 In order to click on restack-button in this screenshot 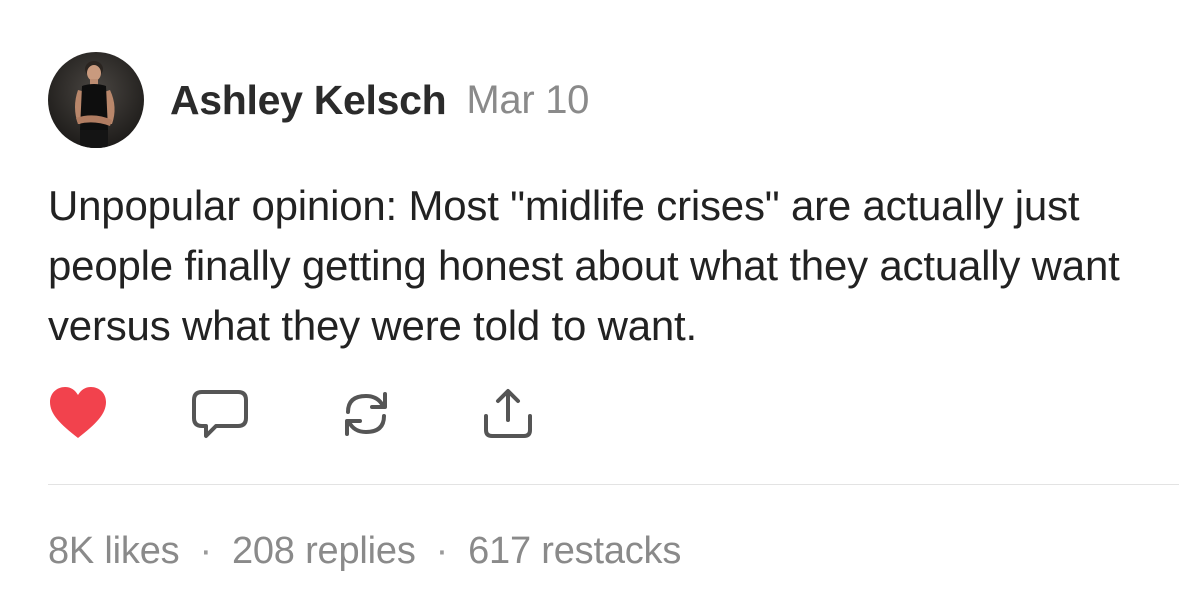, I will do `click(366, 414)`.